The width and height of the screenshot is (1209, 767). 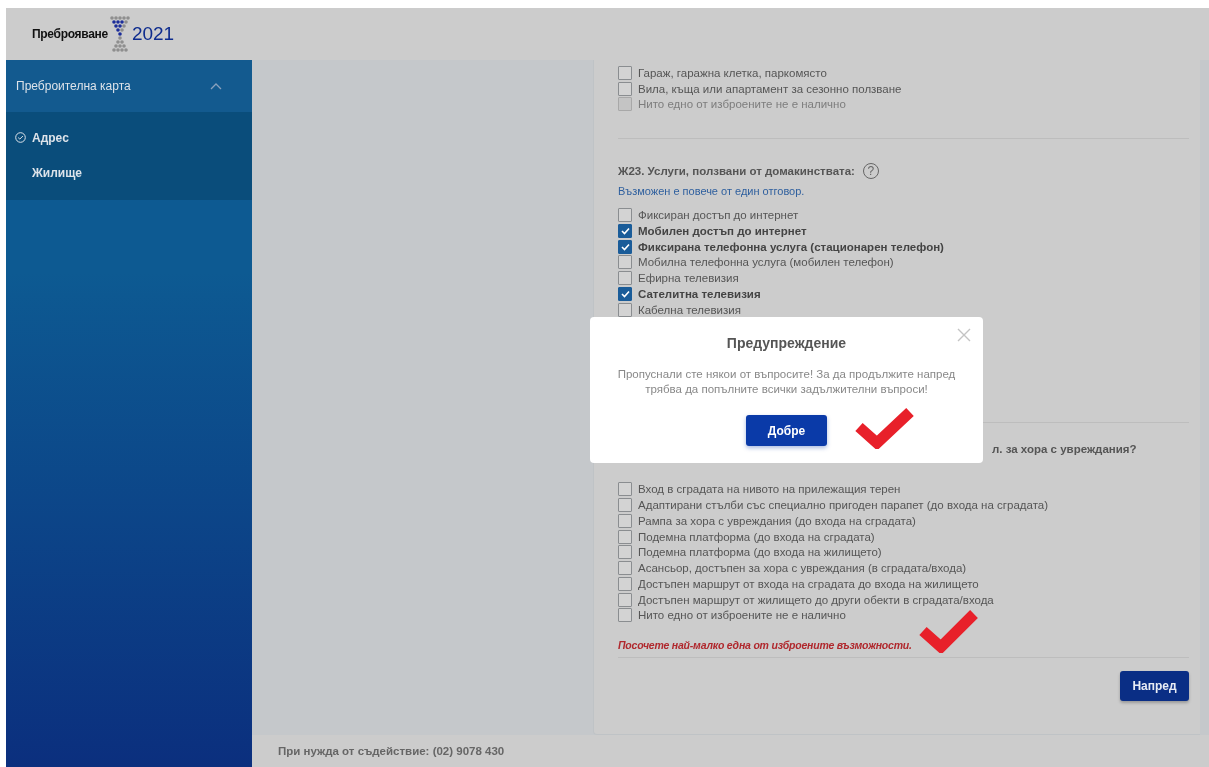 I want to click on option-label: Ефирна телевизия, so click(x=688, y=278).